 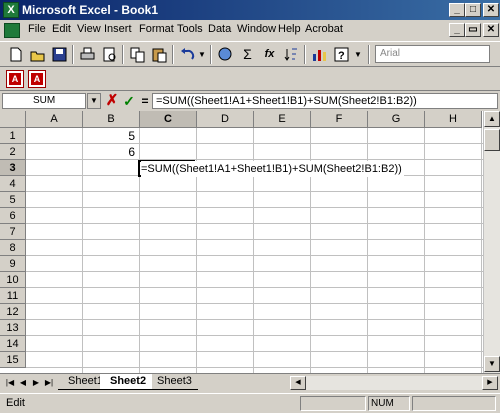 What do you see at coordinates (13, 360) in the screenshot?
I see `row-header-15: 15` at bounding box center [13, 360].